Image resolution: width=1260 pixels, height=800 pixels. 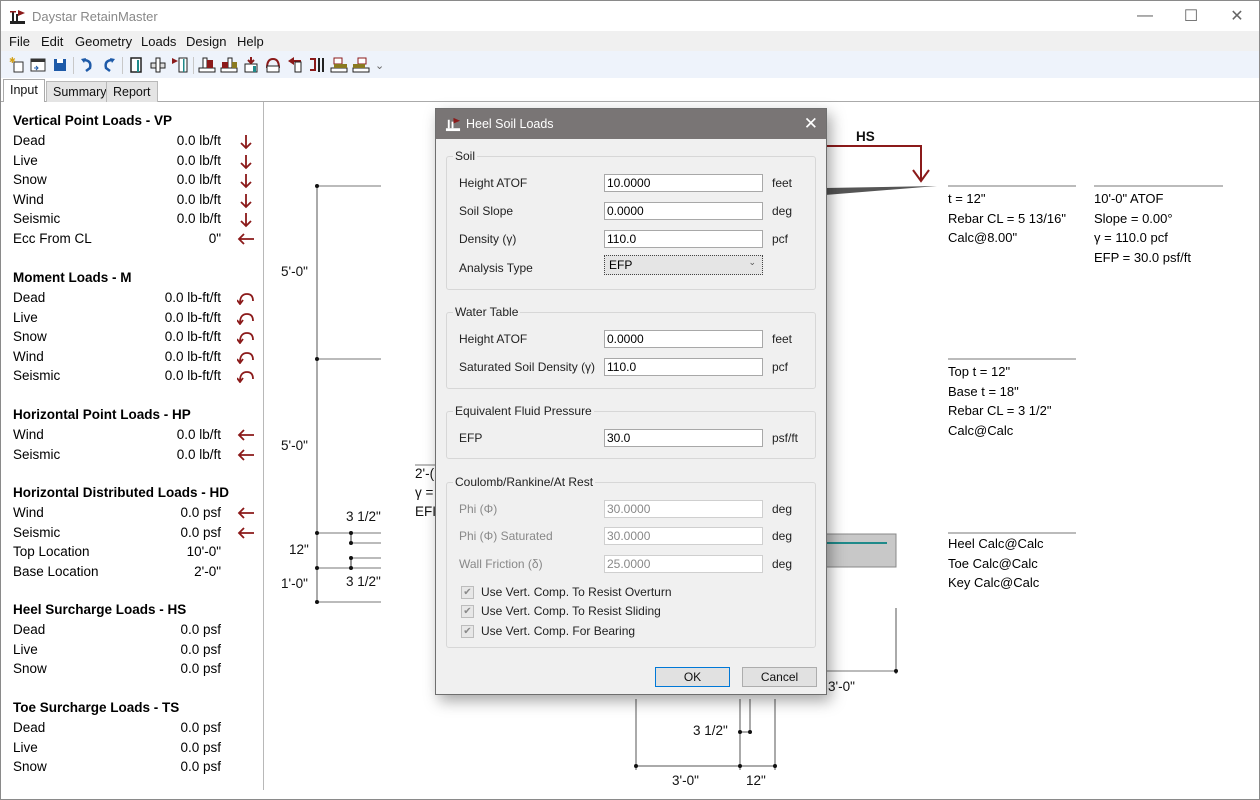 What do you see at coordinates (60, 65) in the screenshot?
I see `save-icon` at bounding box center [60, 65].